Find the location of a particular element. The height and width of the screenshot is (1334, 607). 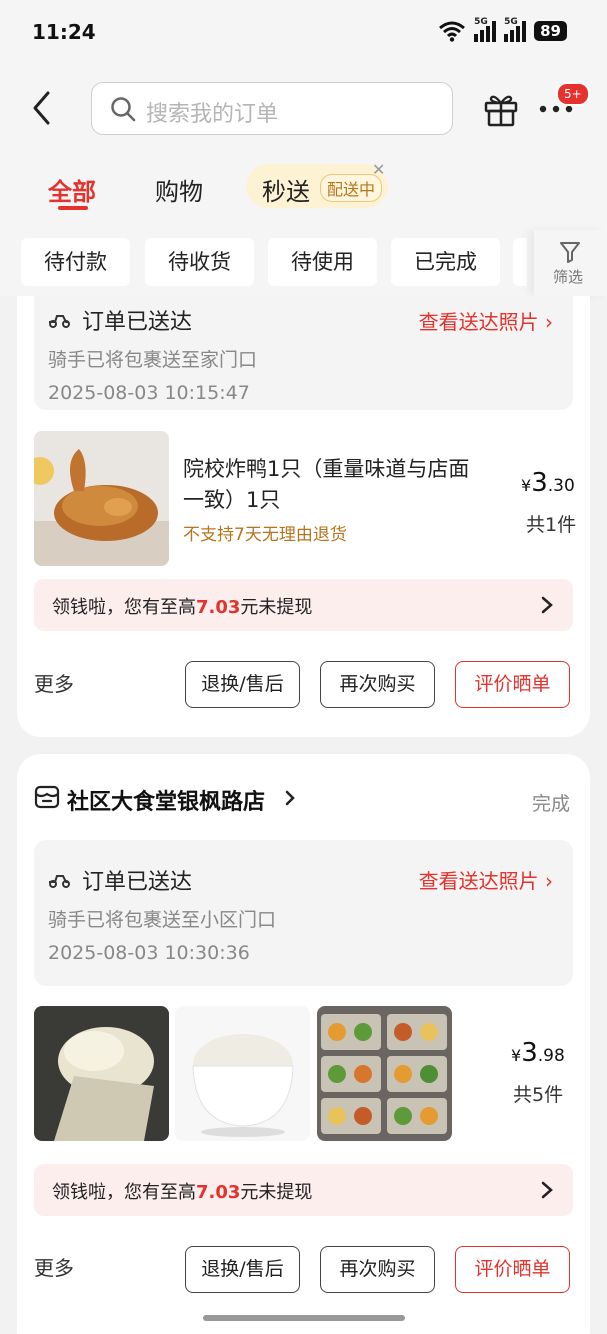

filter-bar: 待付款 待收货 待使用 已完成 筛选 is located at coordinates (303, 263).